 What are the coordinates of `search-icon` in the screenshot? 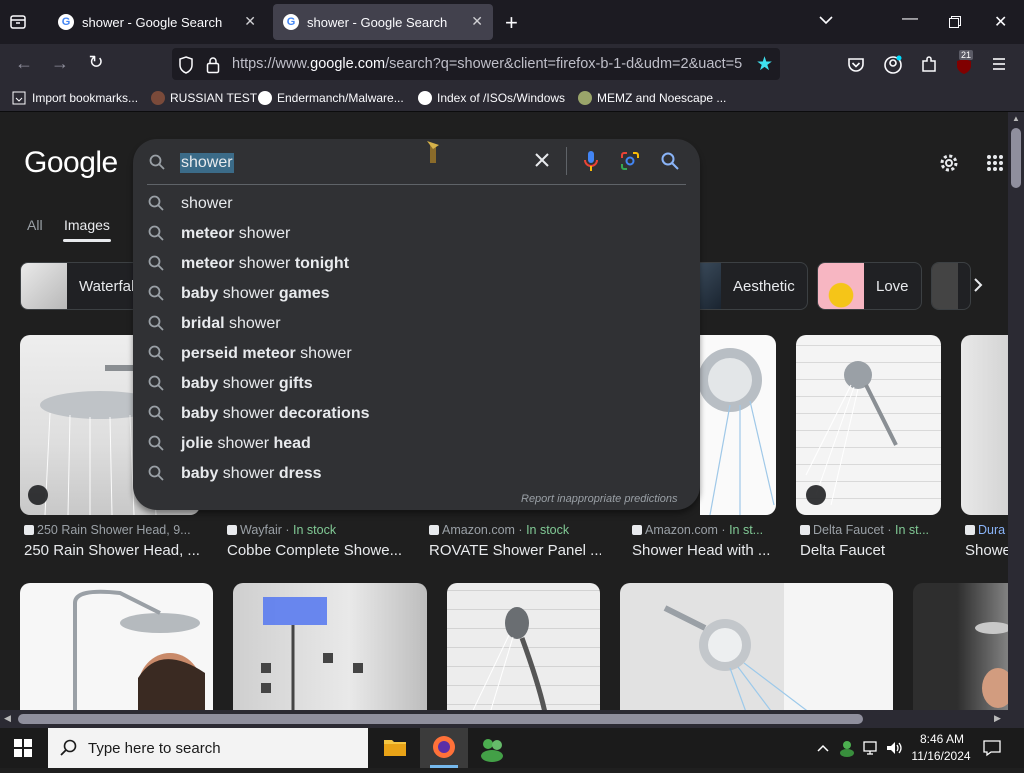 It's located at (156, 323).